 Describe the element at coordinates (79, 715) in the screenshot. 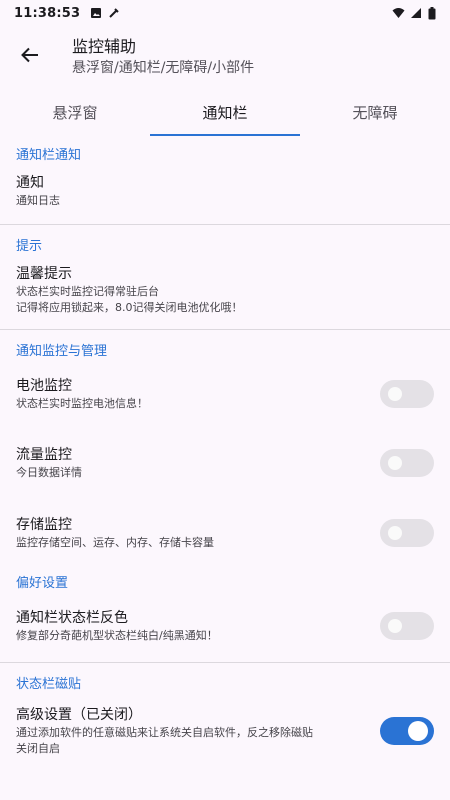

I see `item-title: 高级设置（已关闭）` at that location.